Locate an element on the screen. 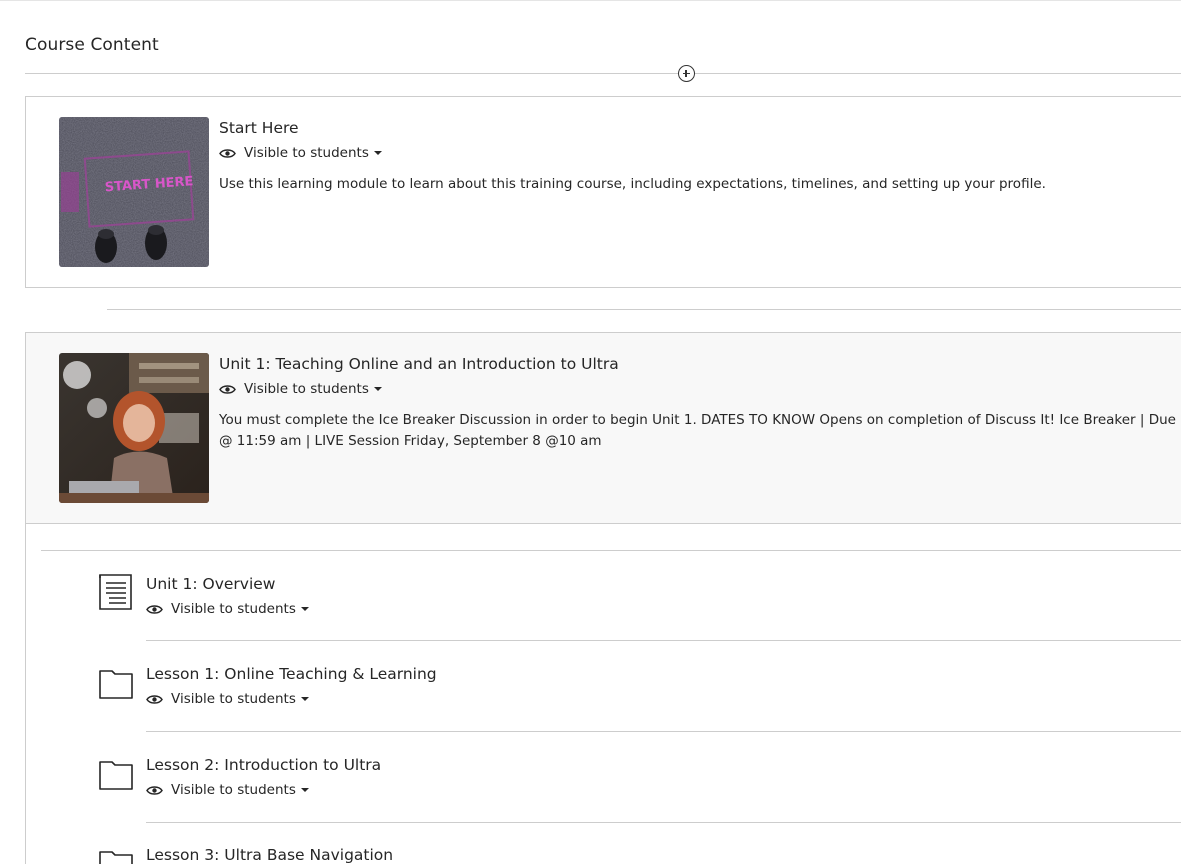 The width and height of the screenshot is (1181, 864). child-title: Lesson 2: Introduction to Ultra is located at coordinates (263, 765).